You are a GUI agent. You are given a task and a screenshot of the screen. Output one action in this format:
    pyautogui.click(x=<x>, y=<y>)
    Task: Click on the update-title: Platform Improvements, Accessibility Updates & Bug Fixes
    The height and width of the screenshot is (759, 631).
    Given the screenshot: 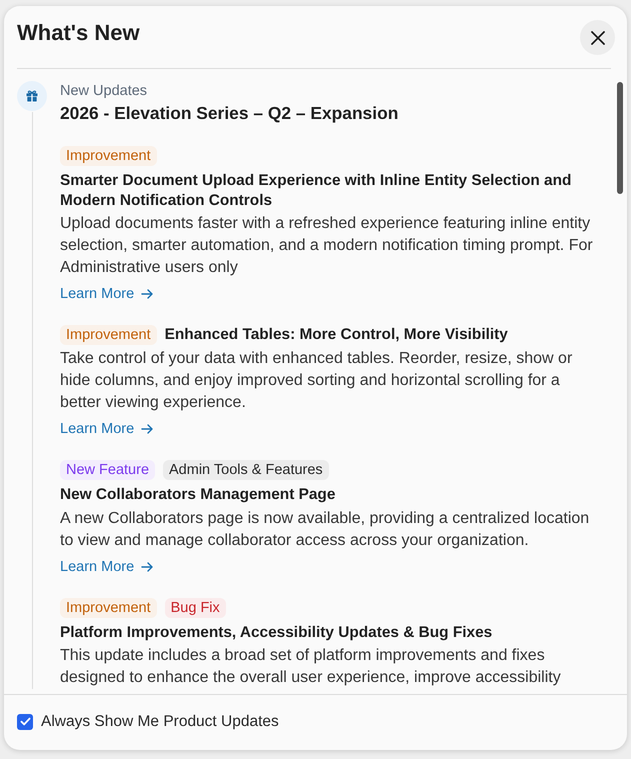 What is the action you would take?
    pyautogui.click(x=276, y=632)
    